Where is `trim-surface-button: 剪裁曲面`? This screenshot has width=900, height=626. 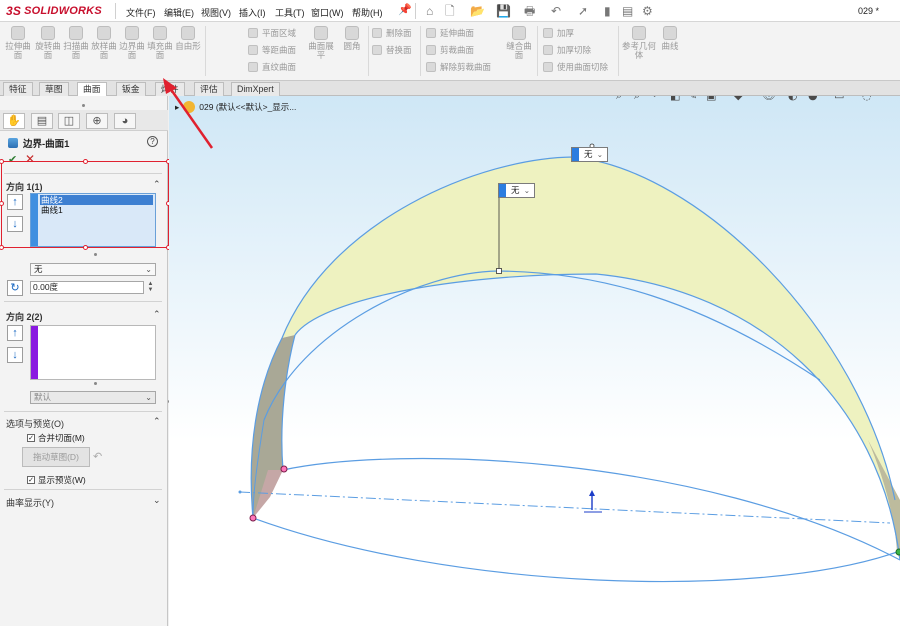 trim-surface-button: 剪裁曲面 is located at coordinates (450, 50).